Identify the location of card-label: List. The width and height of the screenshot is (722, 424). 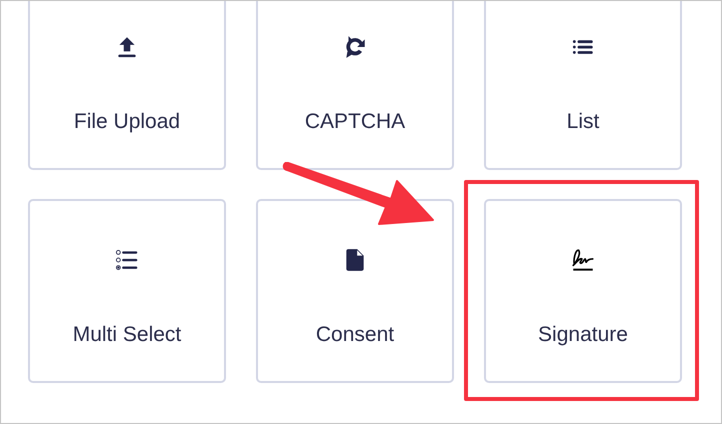
(583, 122).